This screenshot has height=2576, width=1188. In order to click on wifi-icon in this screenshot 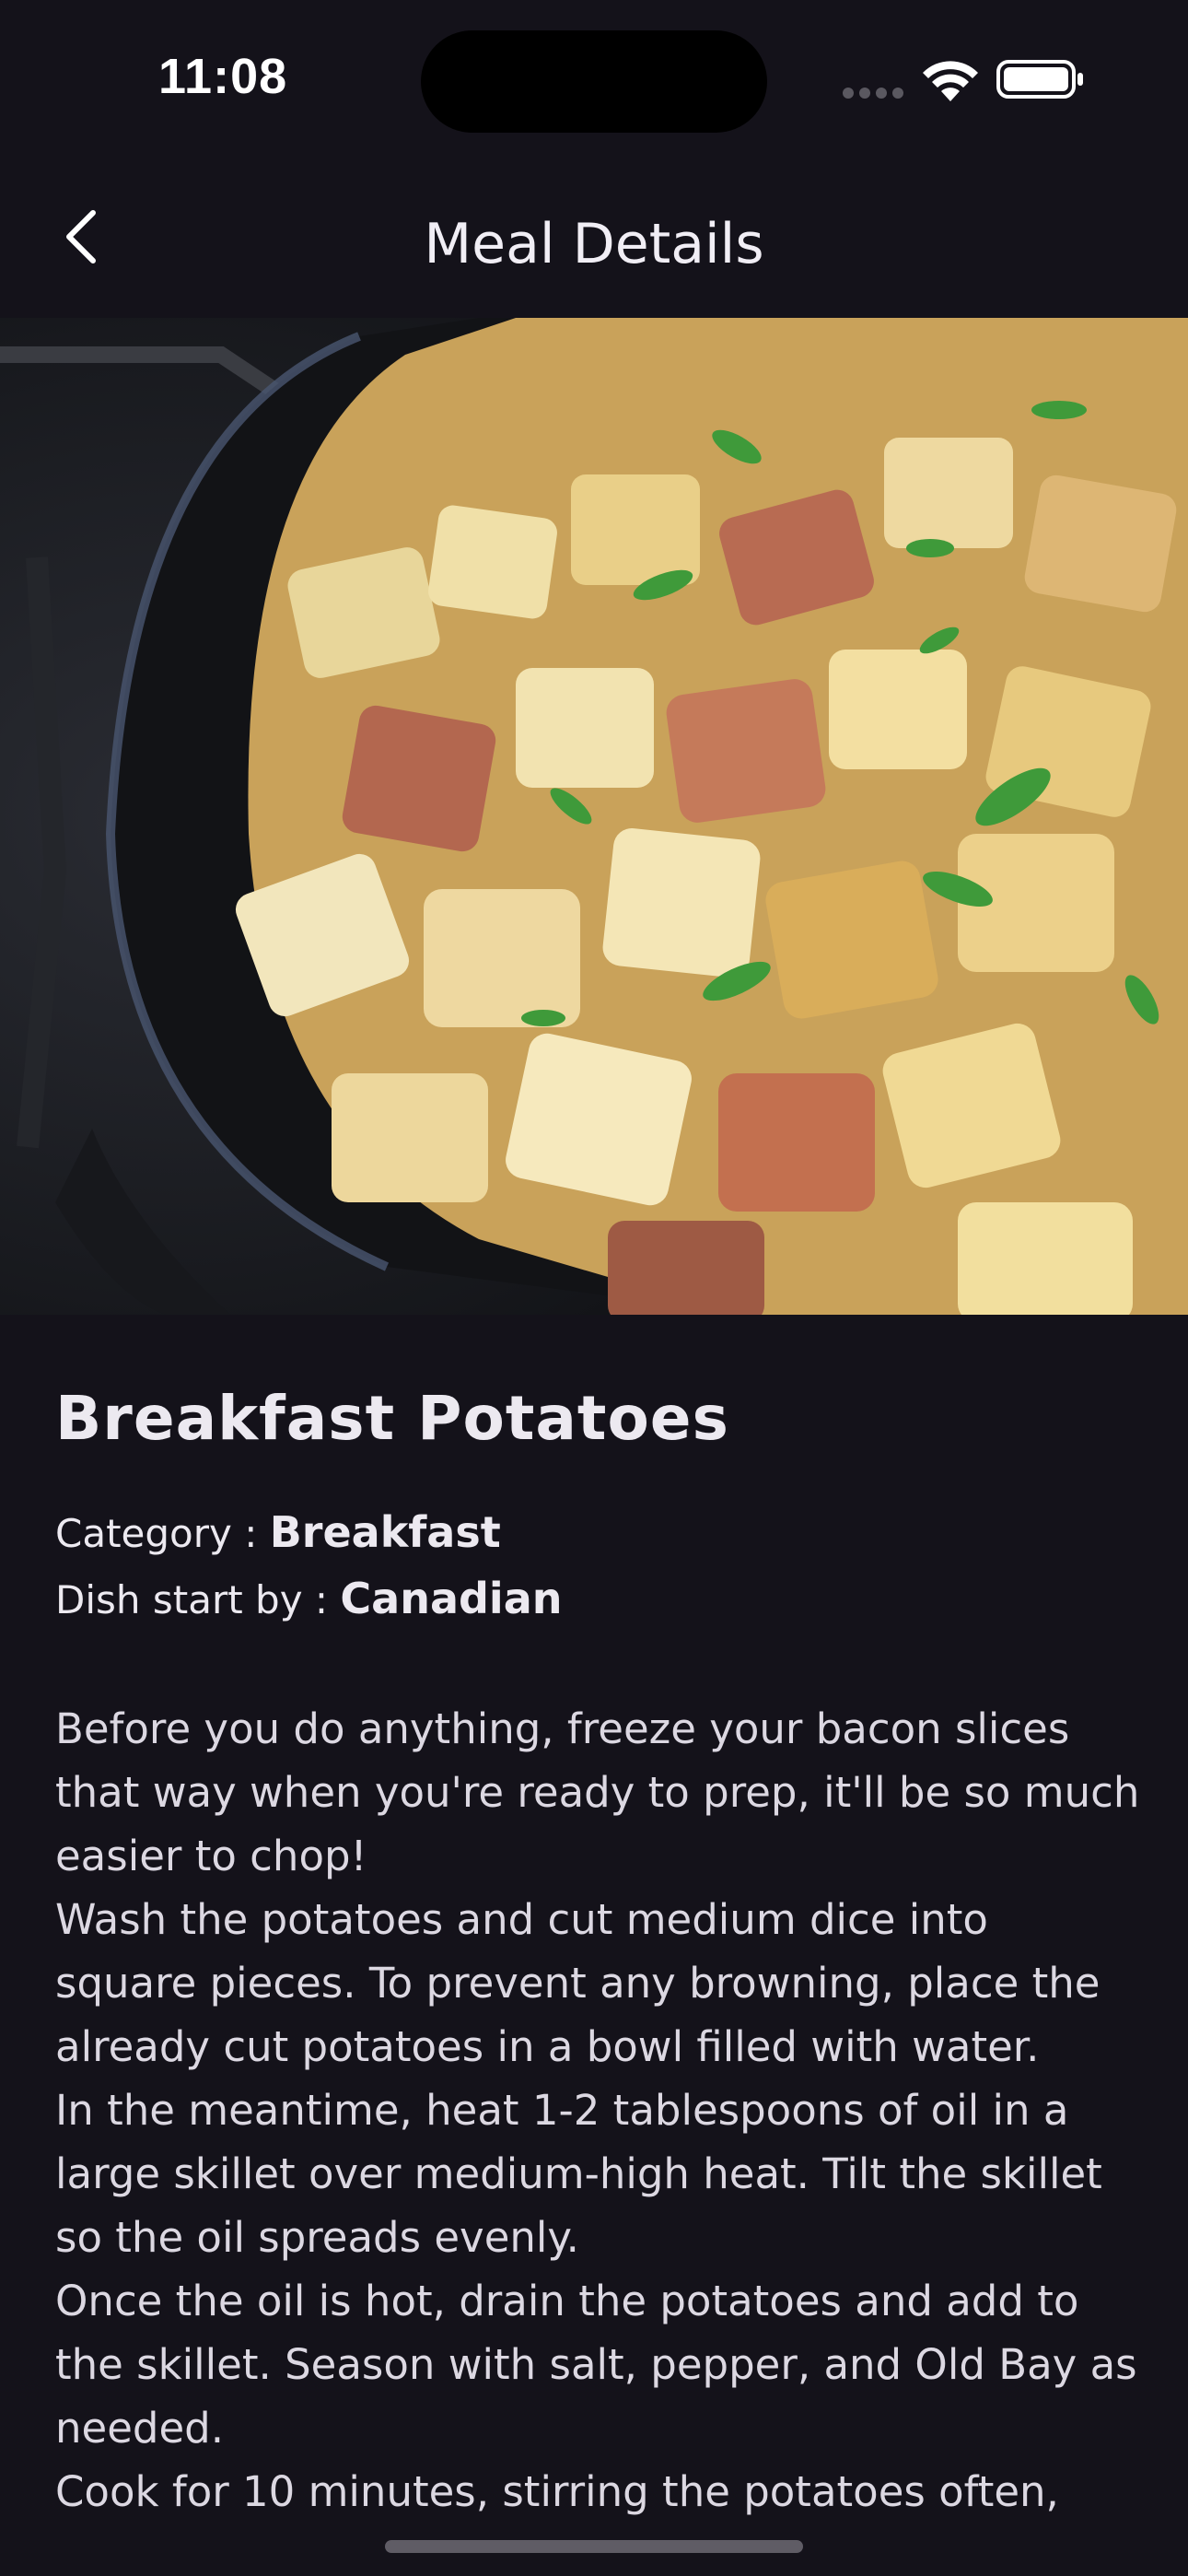, I will do `click(951, 81)`.